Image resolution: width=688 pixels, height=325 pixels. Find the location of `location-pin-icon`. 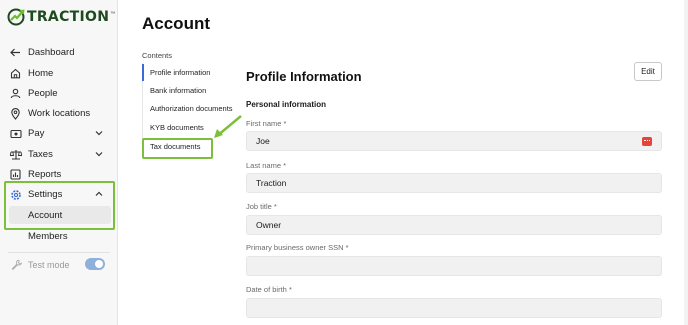

location-pin-icon is located at coordinates (15, 113).